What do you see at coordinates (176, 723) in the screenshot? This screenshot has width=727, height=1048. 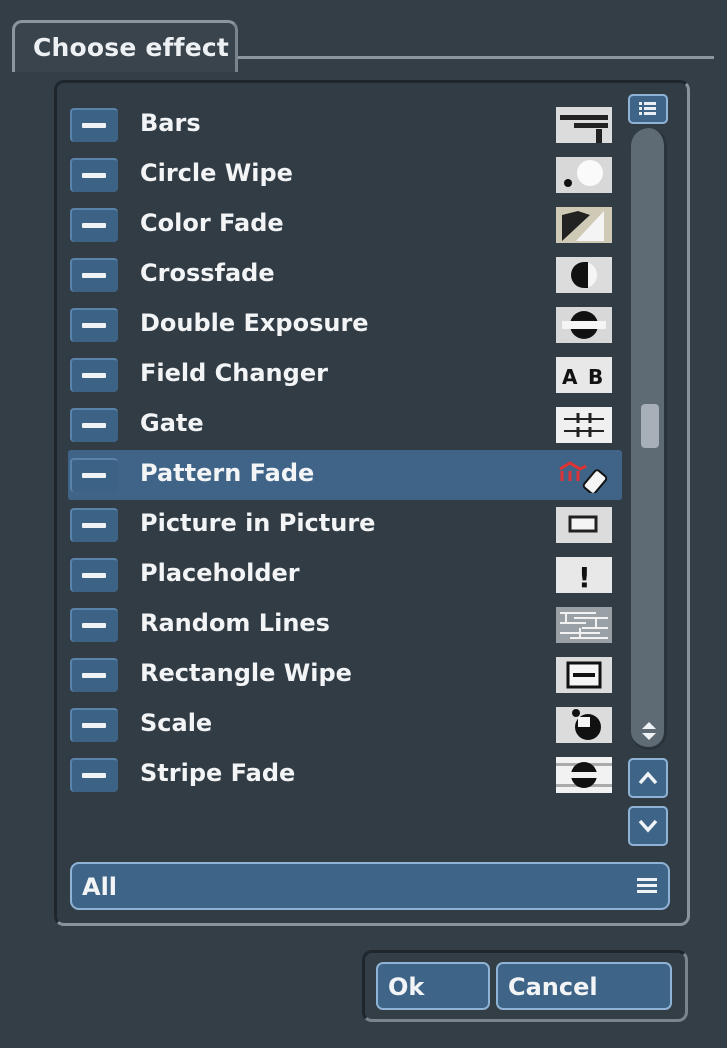 I see `effect-label: Scale` at bounding box center [176, 723].